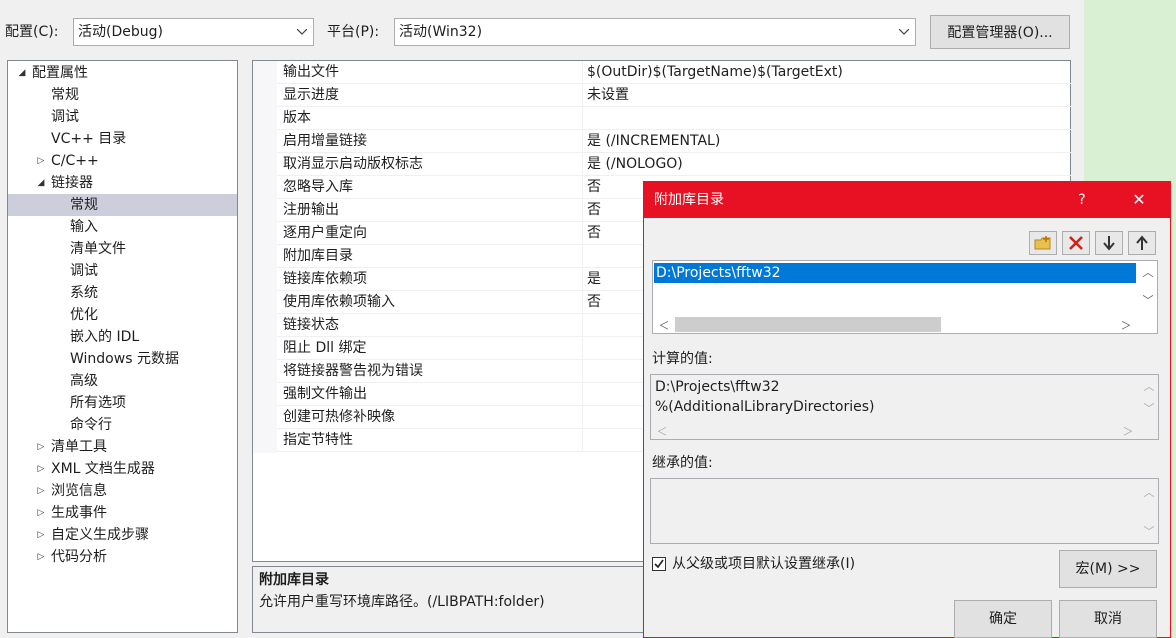 The width and height of the screenshot is (1176, 638). I want to click on property-value: $(OutDir)$(TargetName)$(TargetExt), so click(715, 72).